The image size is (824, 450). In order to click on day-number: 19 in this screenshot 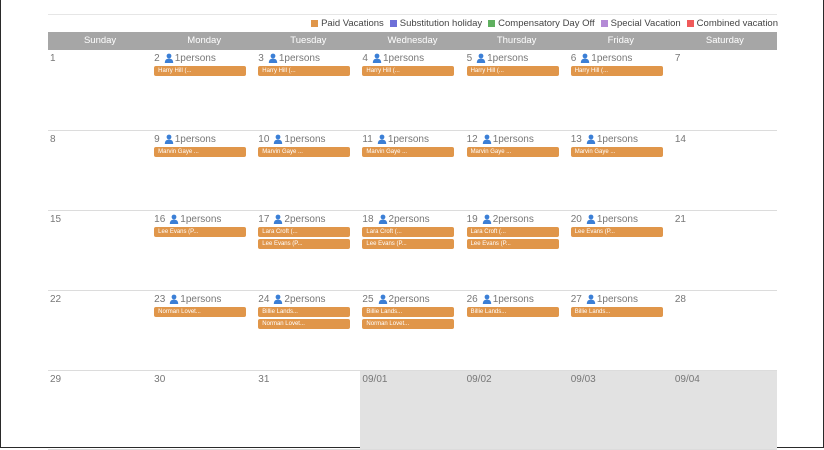, I will do `click(472, 219)`.